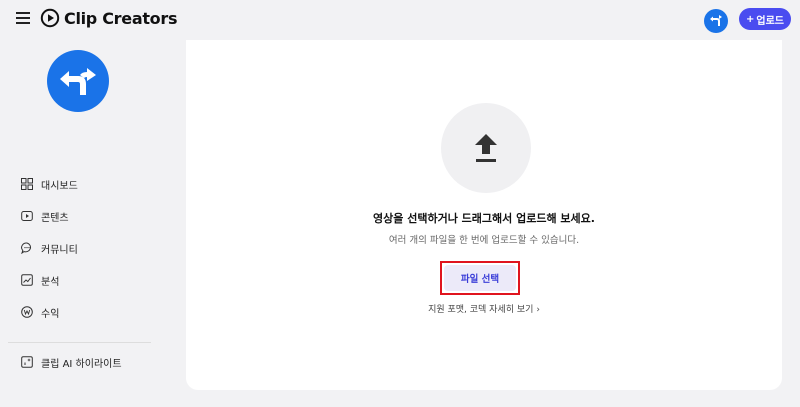  I want to click on brand-logo: Clip Creators, so click(108, 18).